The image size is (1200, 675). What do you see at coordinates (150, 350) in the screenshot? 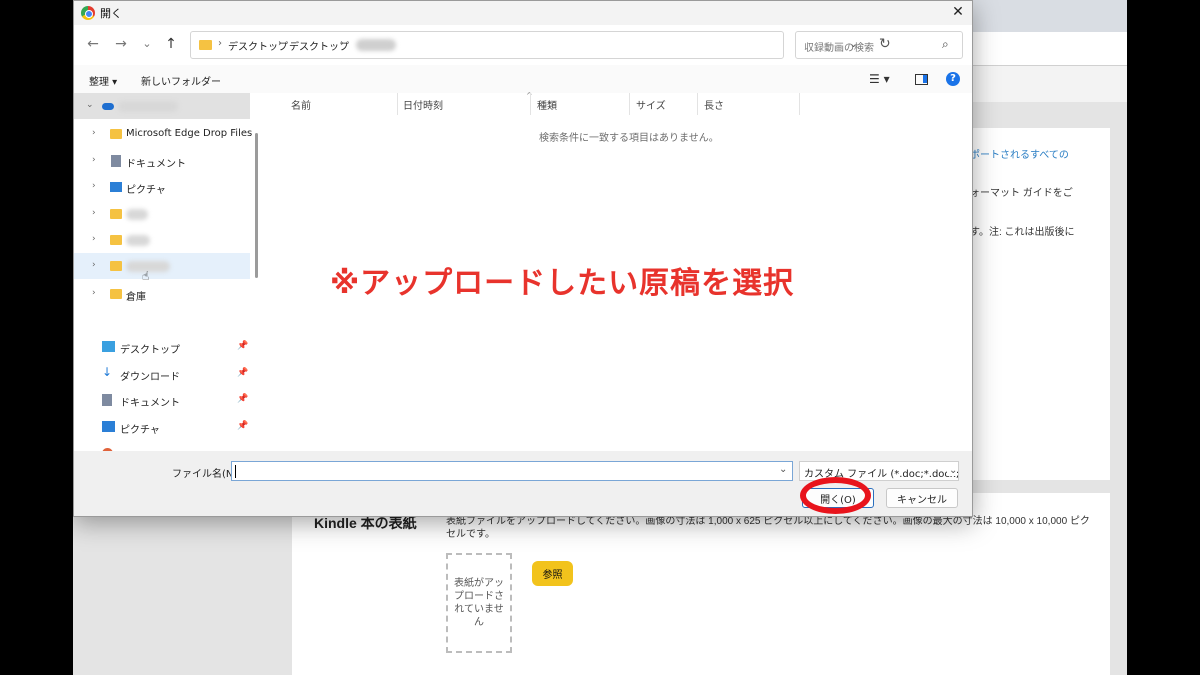
I see `quick-access-label: デスクトップ` at bounding box center [150, 350].